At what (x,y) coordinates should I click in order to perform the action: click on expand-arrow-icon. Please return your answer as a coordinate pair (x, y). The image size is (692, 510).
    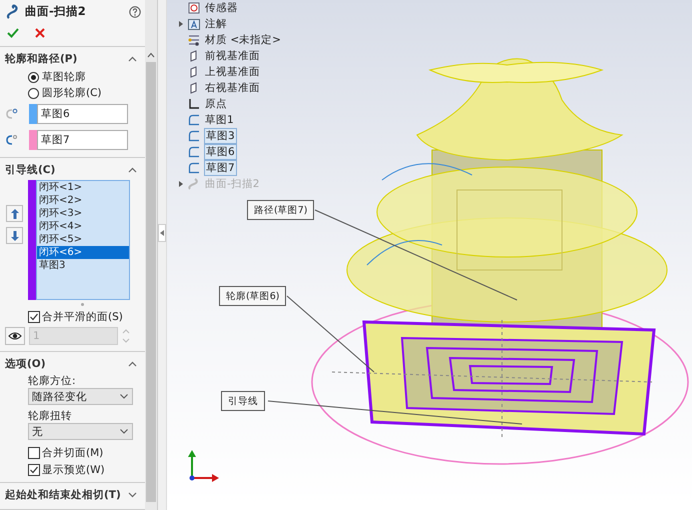
    Looking at the image, I should click on (181, 24).